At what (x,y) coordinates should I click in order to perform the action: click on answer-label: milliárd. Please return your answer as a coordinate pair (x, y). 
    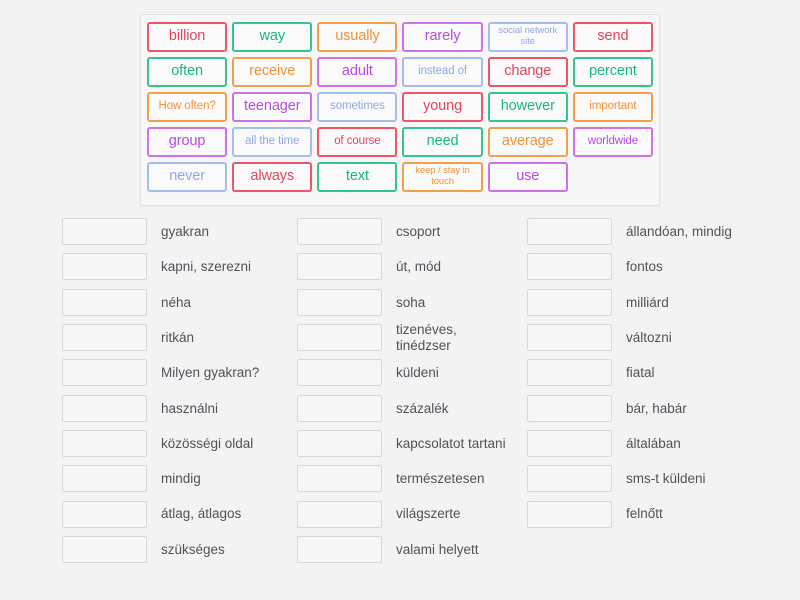
    Looking at the image, I should click on (647, 302).